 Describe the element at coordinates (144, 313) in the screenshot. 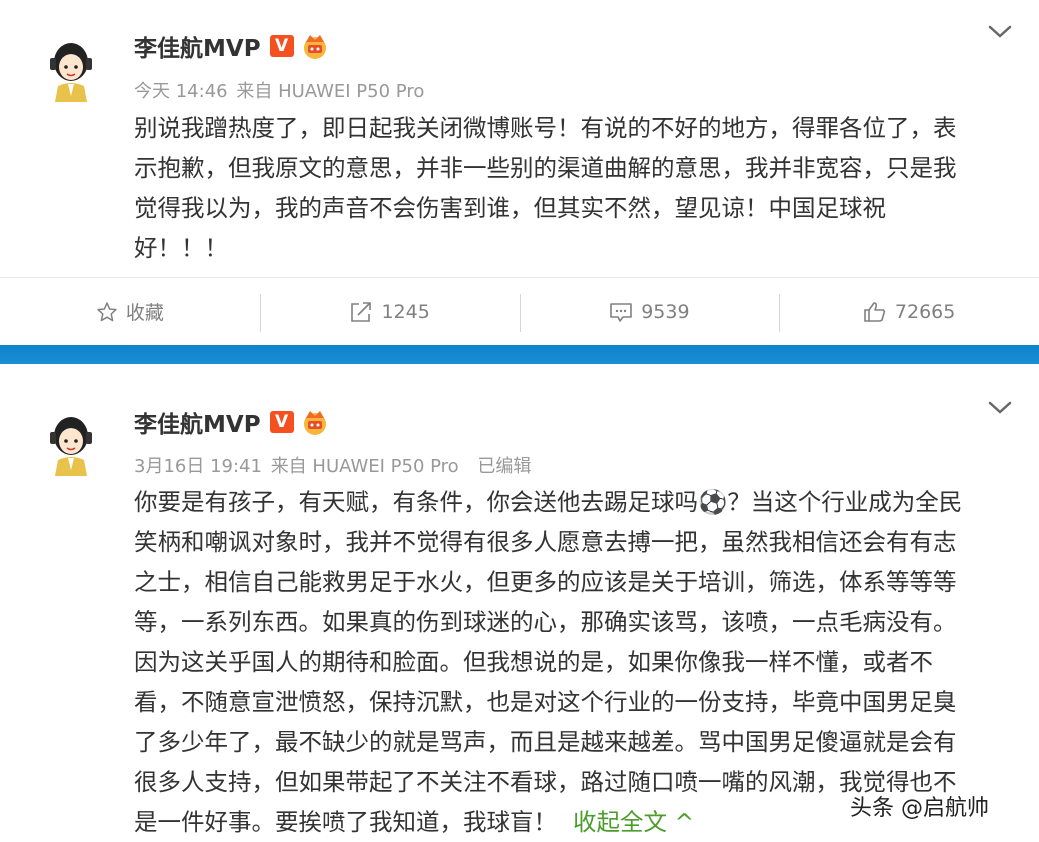

I see `favorite-label: 收藏` at that location.